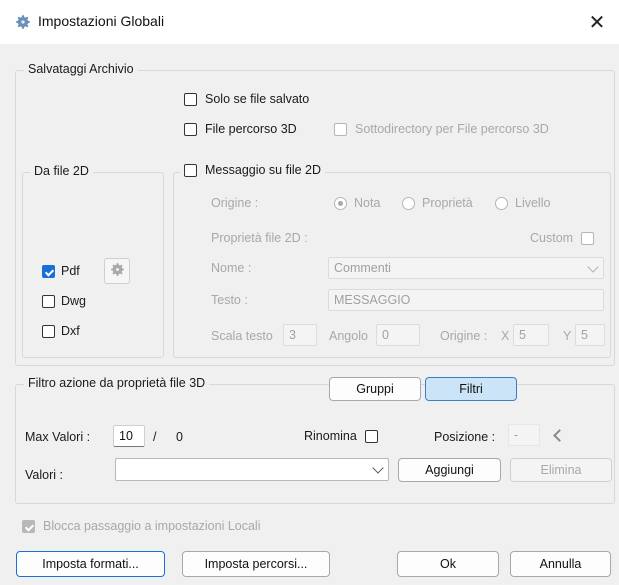 The image size is (619, 585). What do you see at coordinates (531, 335) in the screenshot?
I see `x-input: 5` at bounding box center [531, 335].